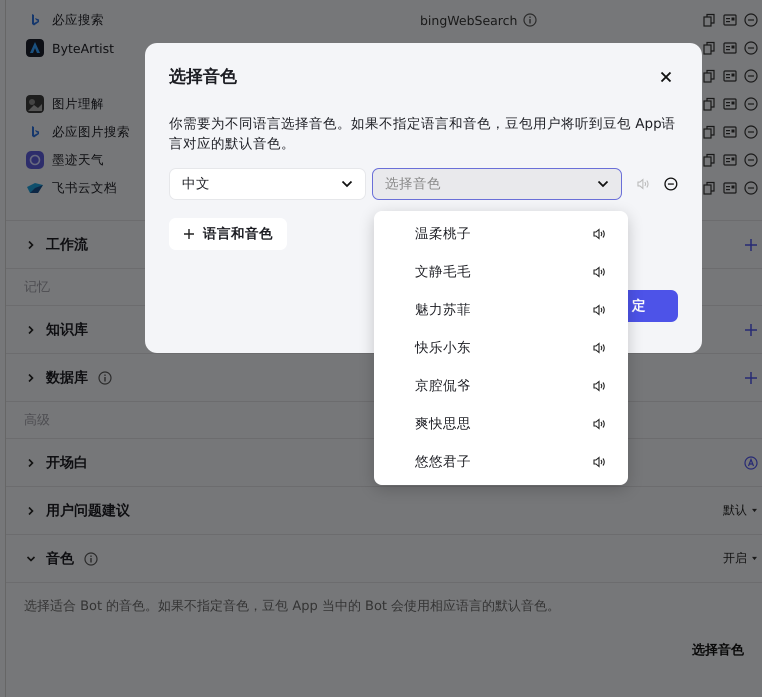 The width and height of the screenshot is (762, 697). I want to click on tool-name: bingWebSearch, so click(469, 20).